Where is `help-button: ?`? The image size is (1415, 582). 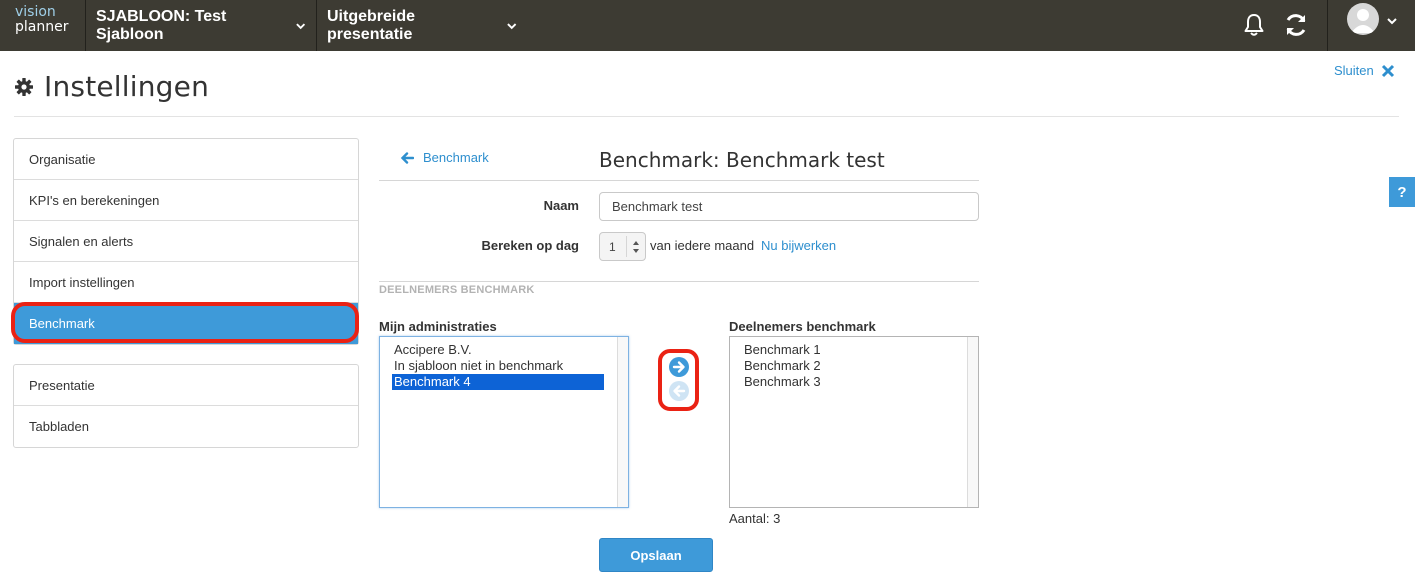 help-button: ? is located at coordinates (1402, 192).